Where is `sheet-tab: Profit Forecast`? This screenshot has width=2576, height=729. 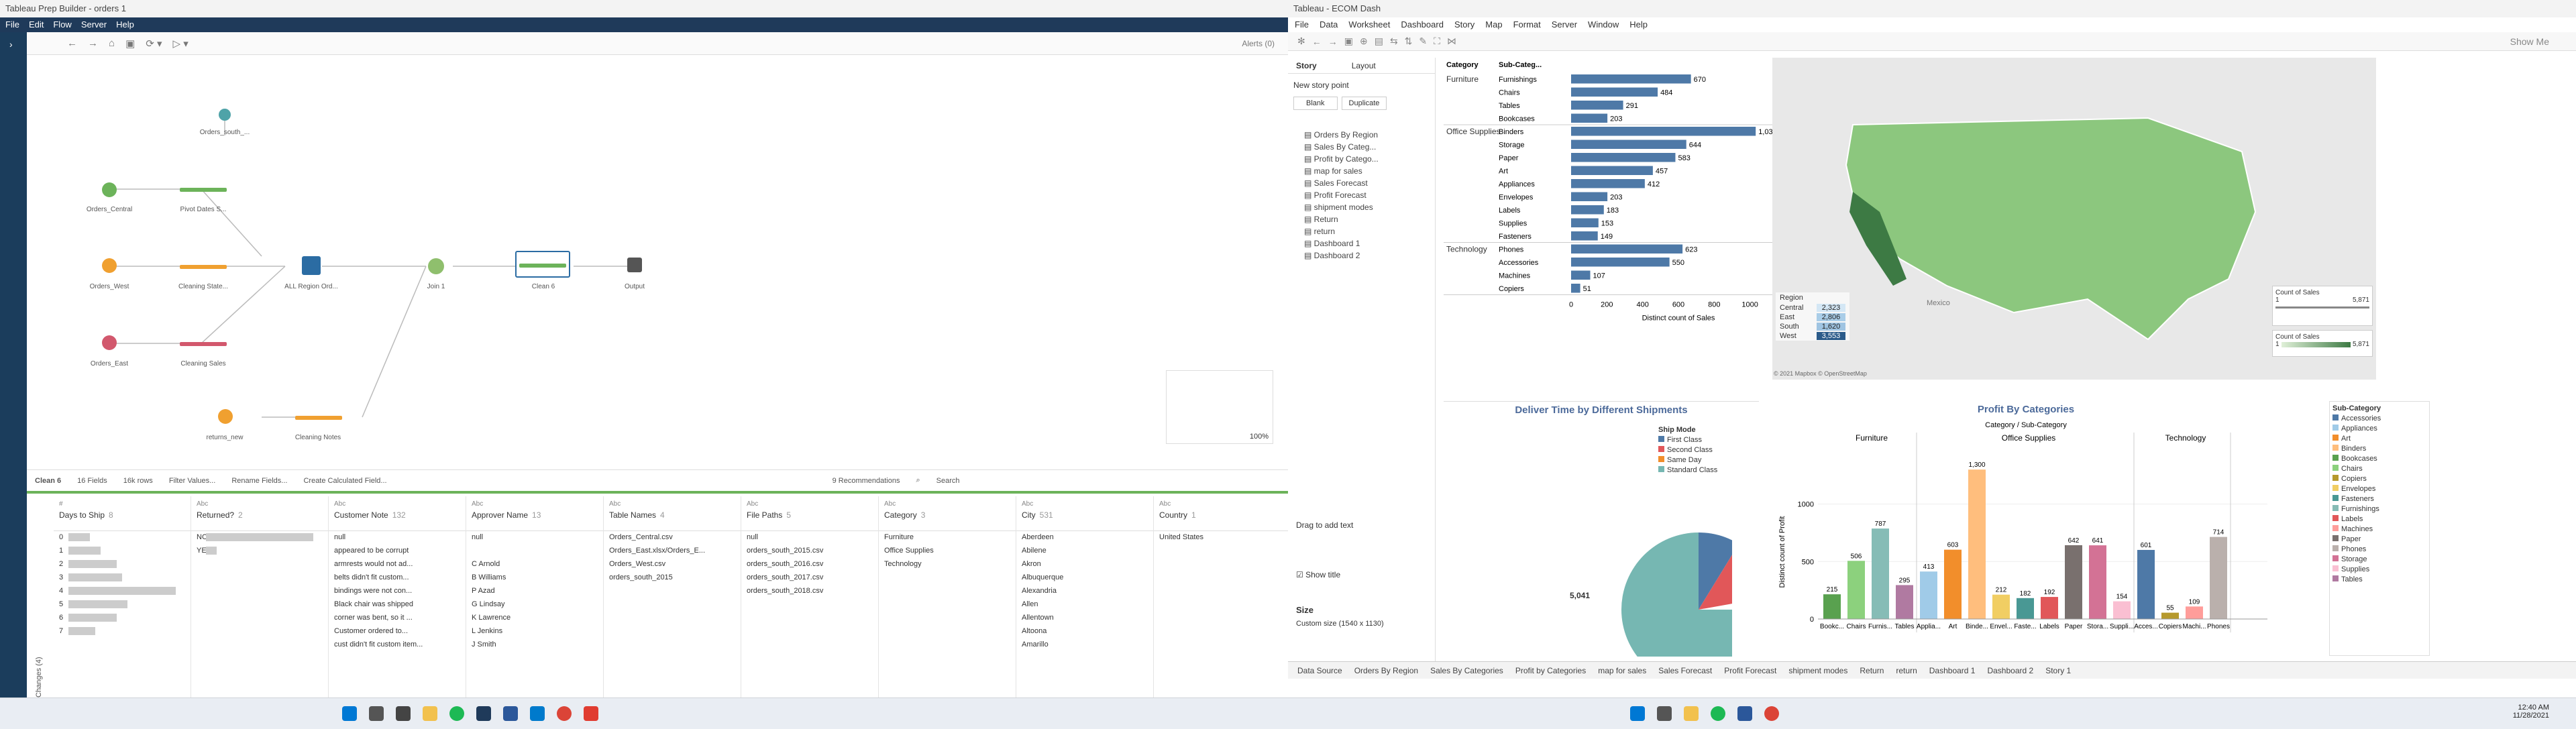 sheet-tab: Profit Forecast is located at coordinates (1750, 670).